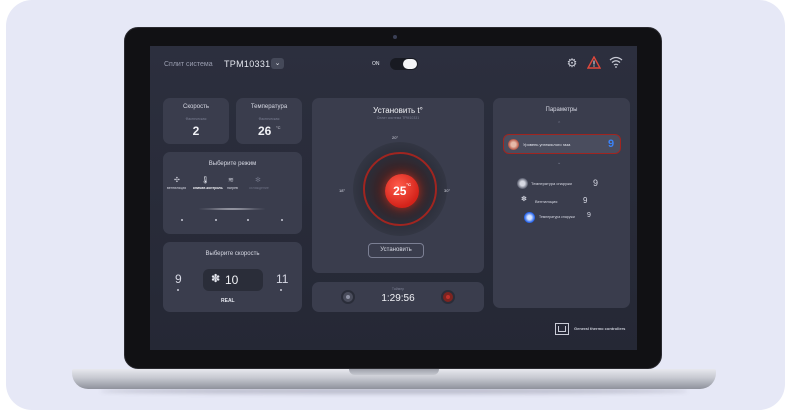  I want to click on speed-card-title: Скорость, so click(196, 107).